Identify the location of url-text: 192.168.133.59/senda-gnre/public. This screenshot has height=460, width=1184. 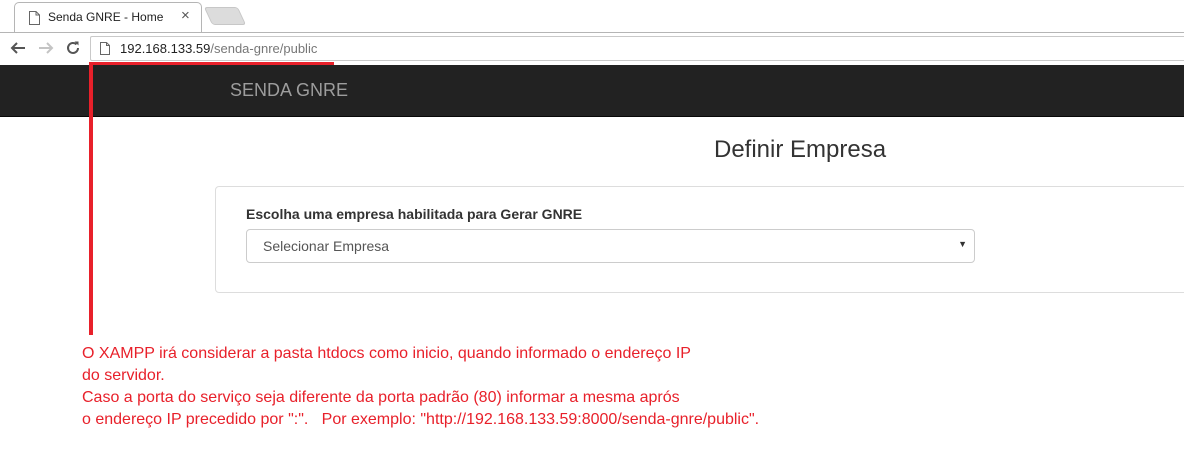
(218, 48).